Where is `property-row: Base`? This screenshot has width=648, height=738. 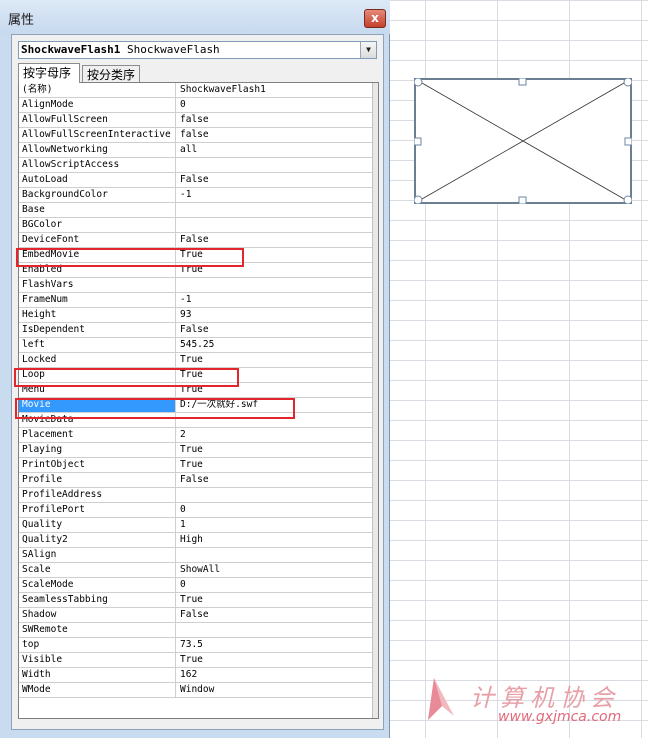 property-row: Base is located at coordinates (198, 210).